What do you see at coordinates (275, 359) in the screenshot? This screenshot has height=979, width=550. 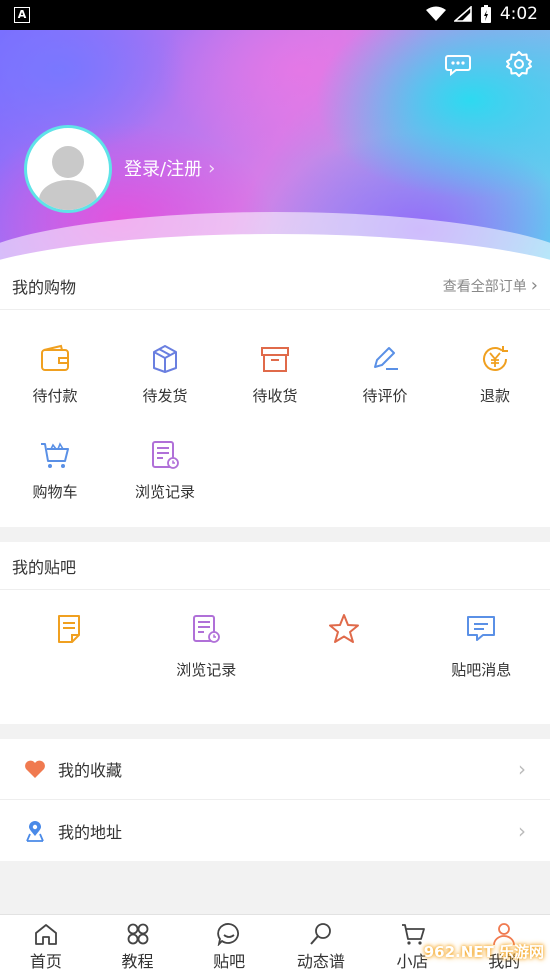 I see `box-icon` at bounding box center [275, 359].